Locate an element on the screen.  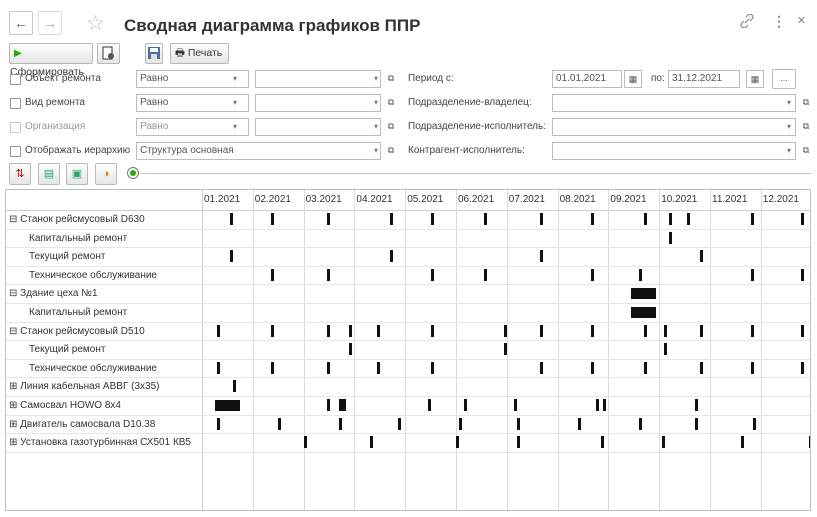
scale-slider-track is located at coordinates (475, 173).